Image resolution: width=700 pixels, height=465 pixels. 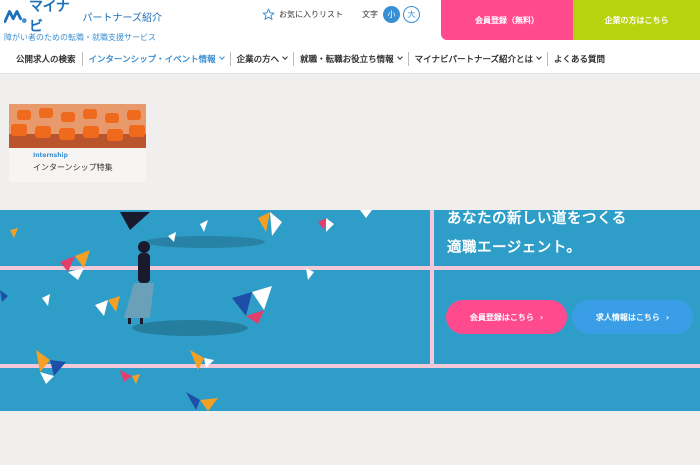 I want to click on nav-label: マイナビパートナーズ紹介とは, so click(x=474, y=59).